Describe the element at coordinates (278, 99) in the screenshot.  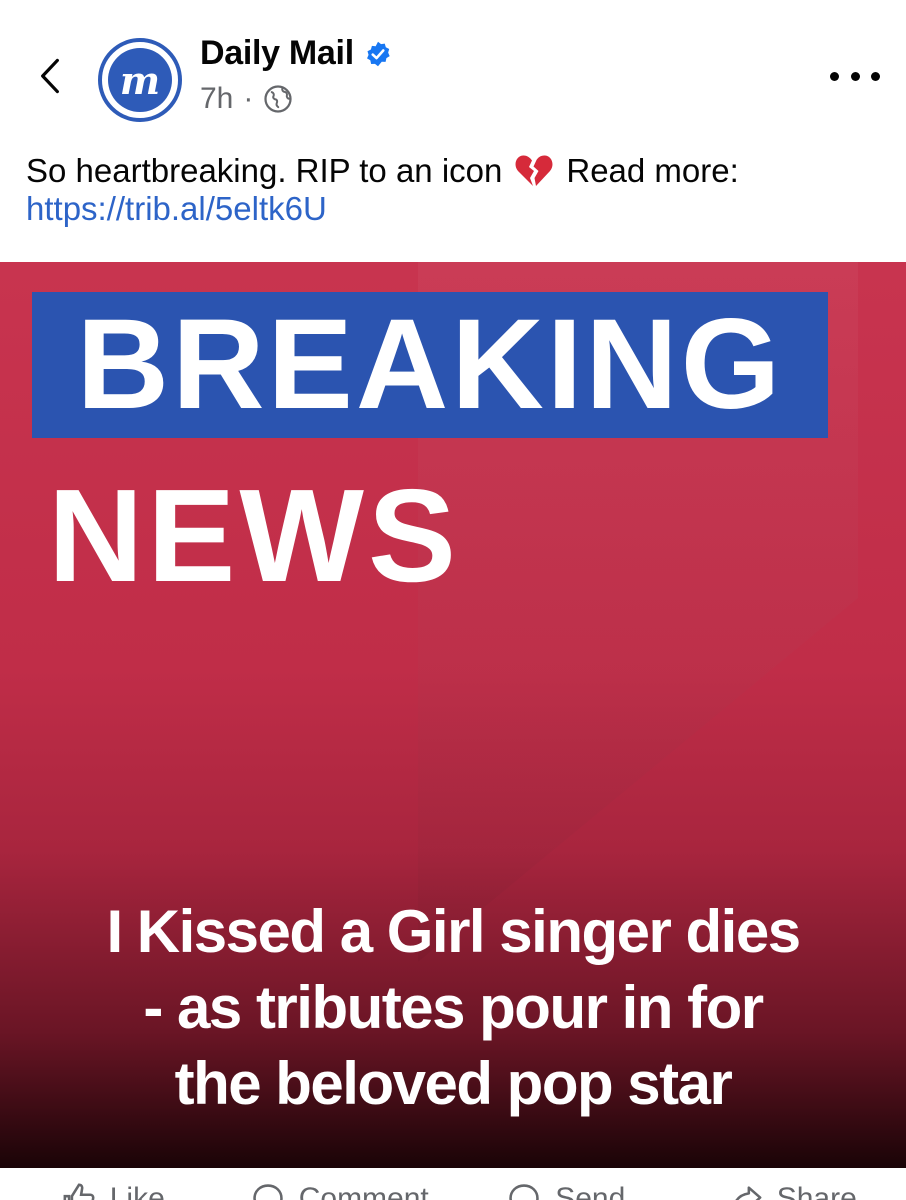
I see `globe-icon` at that location.